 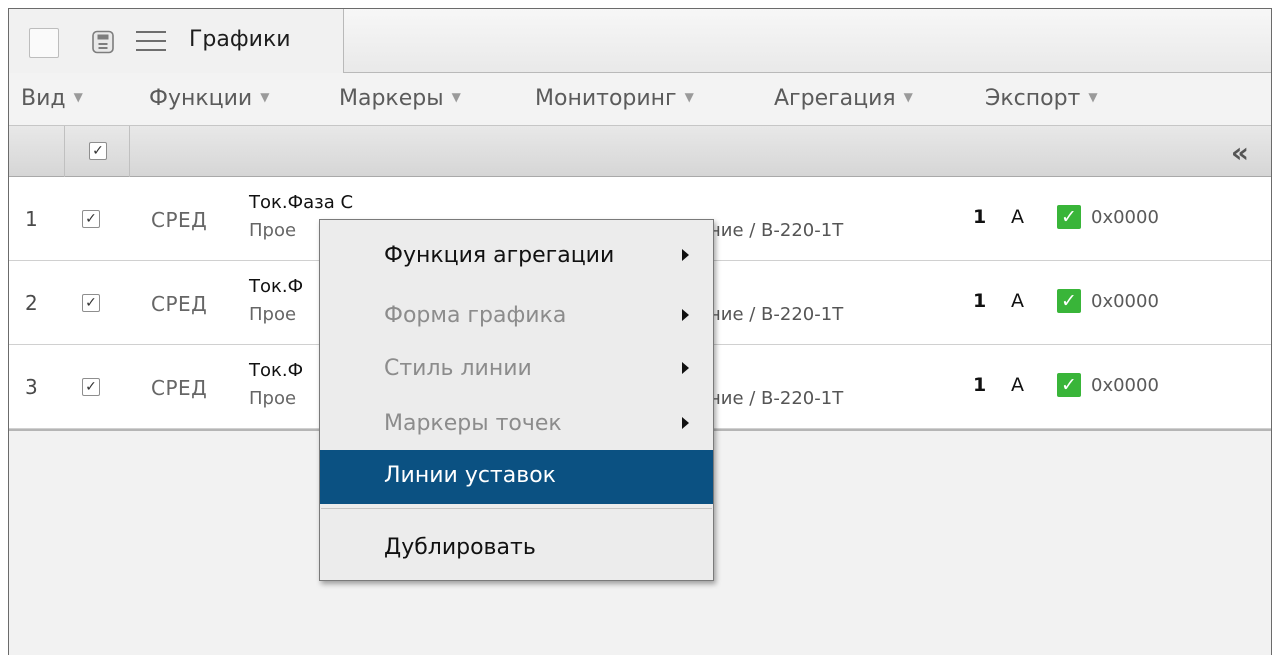 I want to click on menu-item-point-markers: Маркеры точек, so click(x=516, y=425).